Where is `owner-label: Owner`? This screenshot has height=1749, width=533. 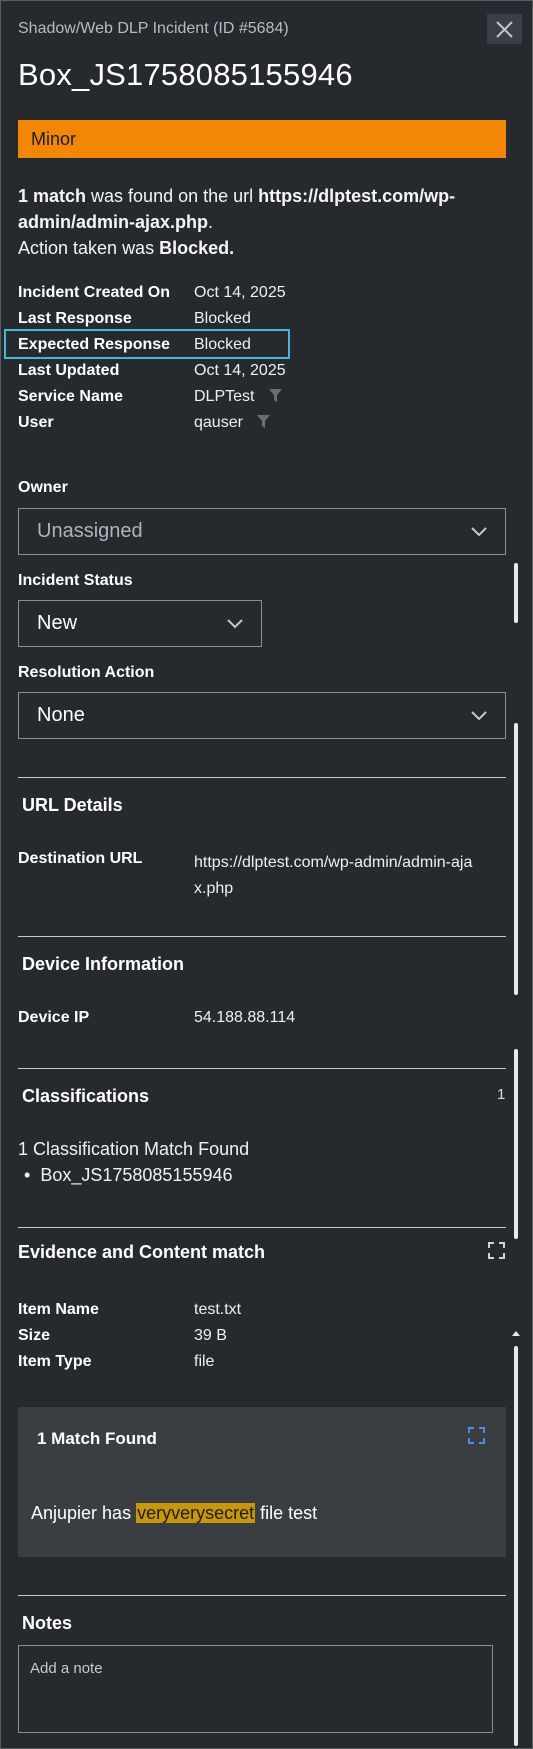
owner-label: Owner is located at coordinates (43, 487).